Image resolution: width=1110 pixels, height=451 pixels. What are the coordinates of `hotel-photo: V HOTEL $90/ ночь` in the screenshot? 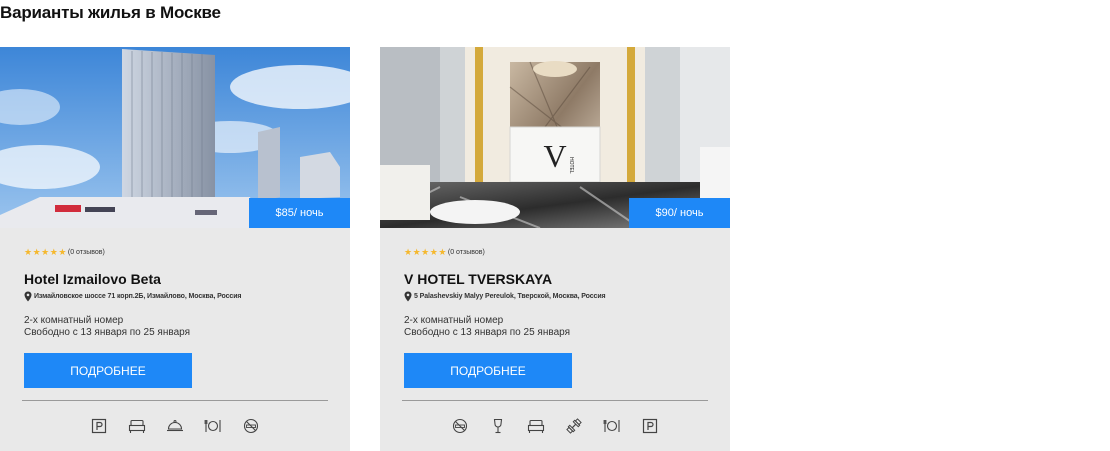 It's located at (555, 137).